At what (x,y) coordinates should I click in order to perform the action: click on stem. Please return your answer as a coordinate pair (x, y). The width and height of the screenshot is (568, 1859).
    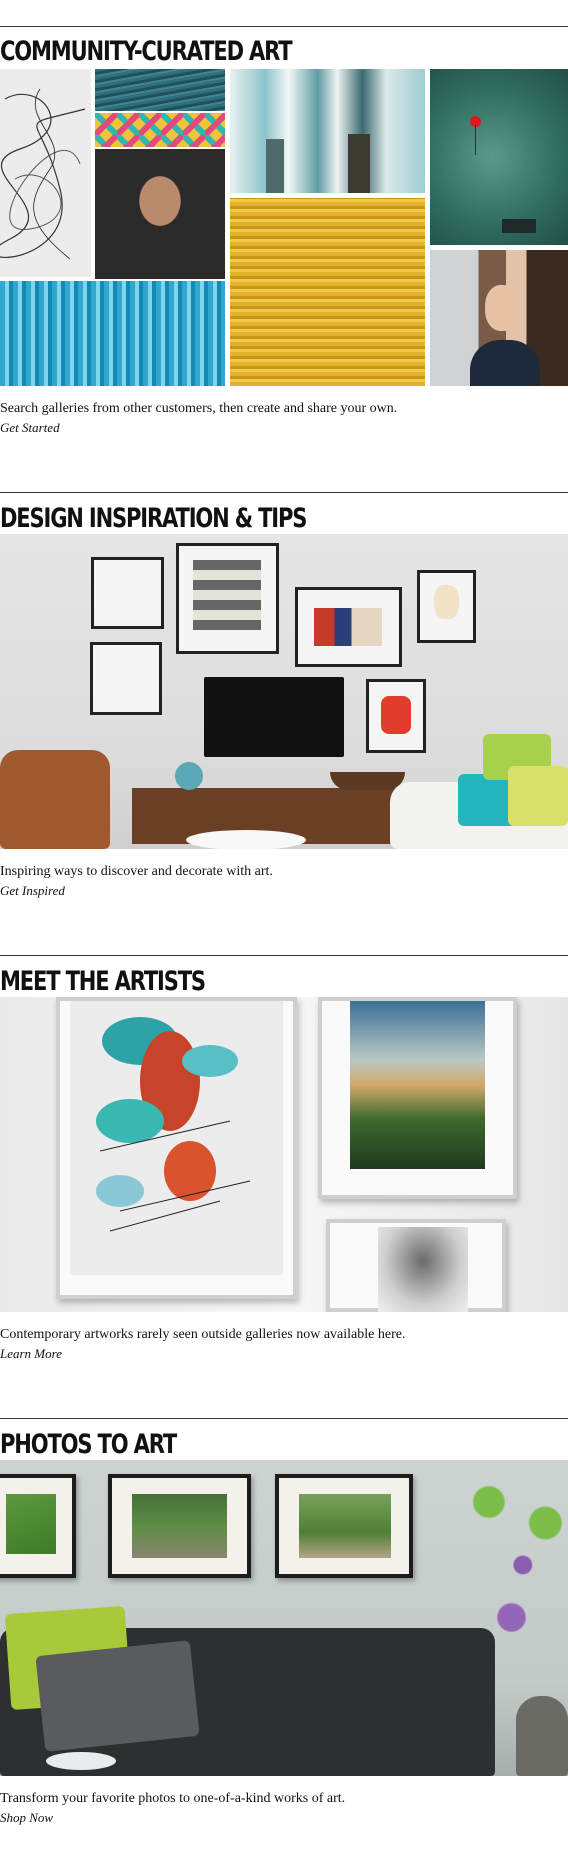
    Looking at the image, I should click on (475, 140).